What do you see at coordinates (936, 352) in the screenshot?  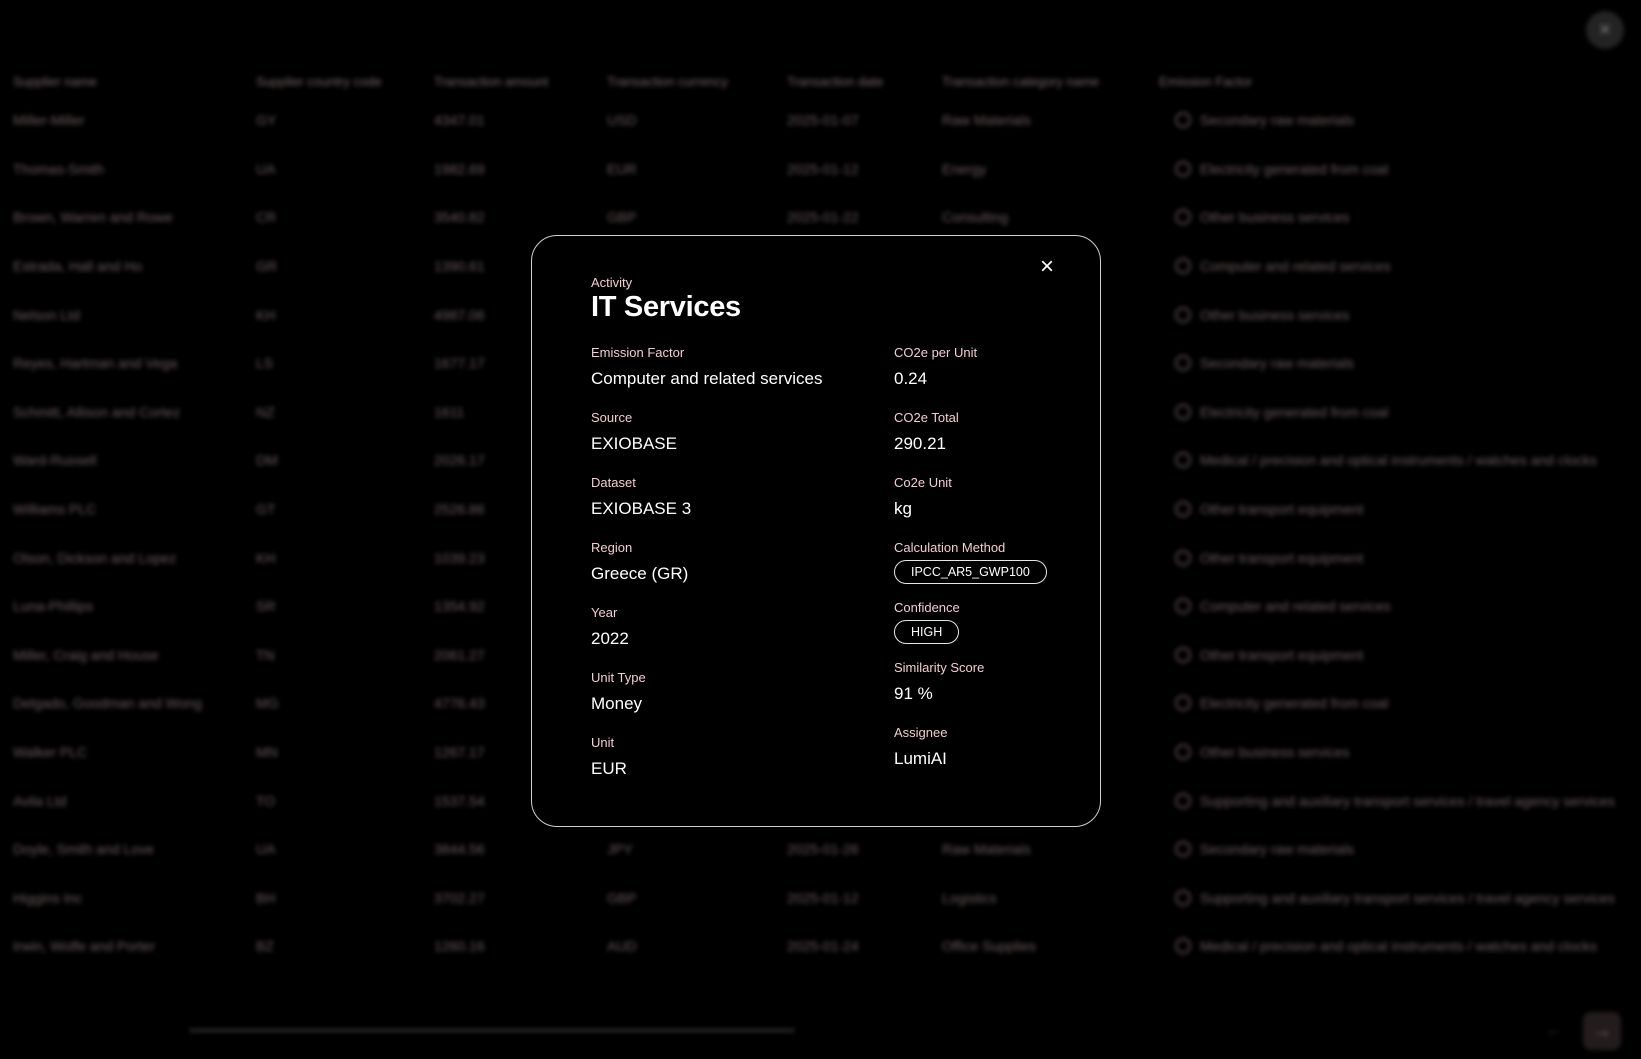 I see `field-label: CO2e per Unit` at bounding box center [936, 352].